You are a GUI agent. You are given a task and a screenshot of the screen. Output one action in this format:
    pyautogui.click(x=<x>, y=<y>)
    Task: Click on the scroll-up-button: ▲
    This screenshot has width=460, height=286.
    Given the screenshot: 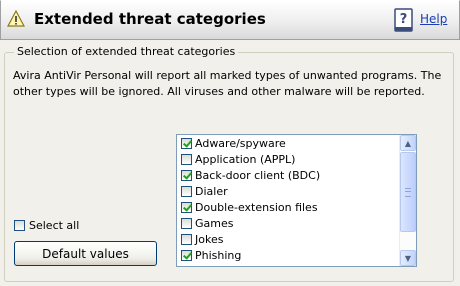 What is the action you would take?
    pyautogui.click(x=408, y=143)
    